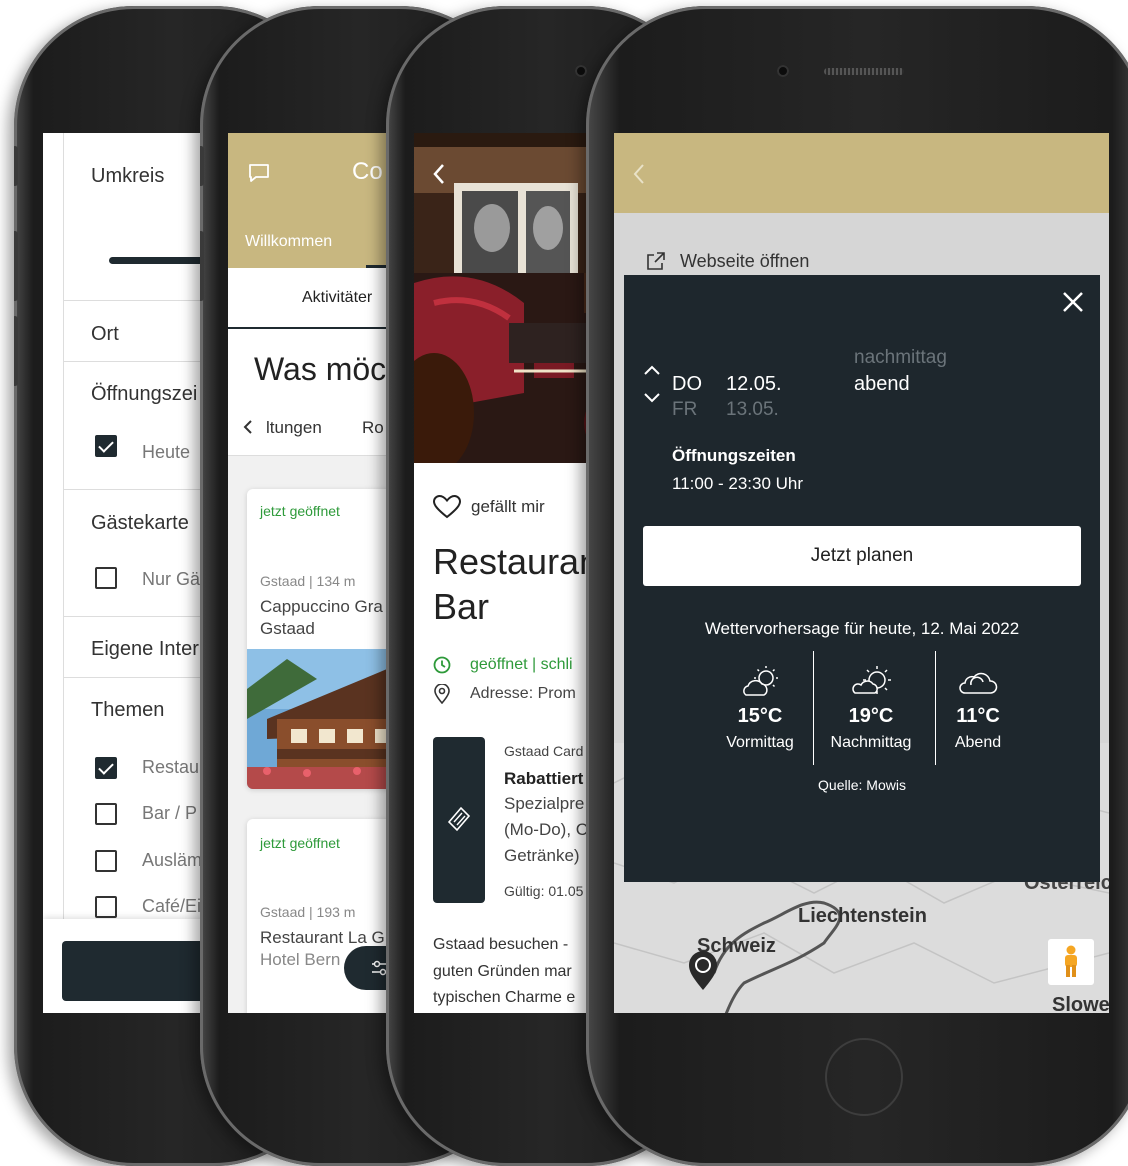 This screenshot has height=1166, width=1128. What do you see at coordinates (128, 710) in the screenshot?
I see `themen-label: Themen` at bounding box center [128, 710].